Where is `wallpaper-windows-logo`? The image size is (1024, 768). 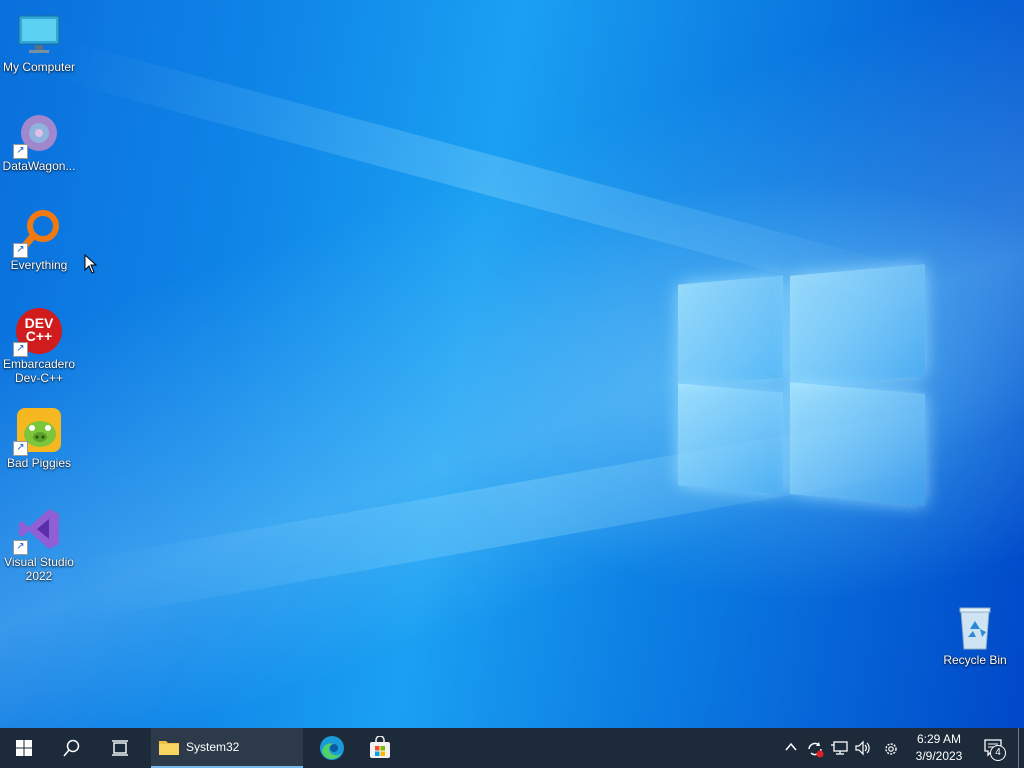
wallpaper-windows-logo is located at coordinates (802, 384).